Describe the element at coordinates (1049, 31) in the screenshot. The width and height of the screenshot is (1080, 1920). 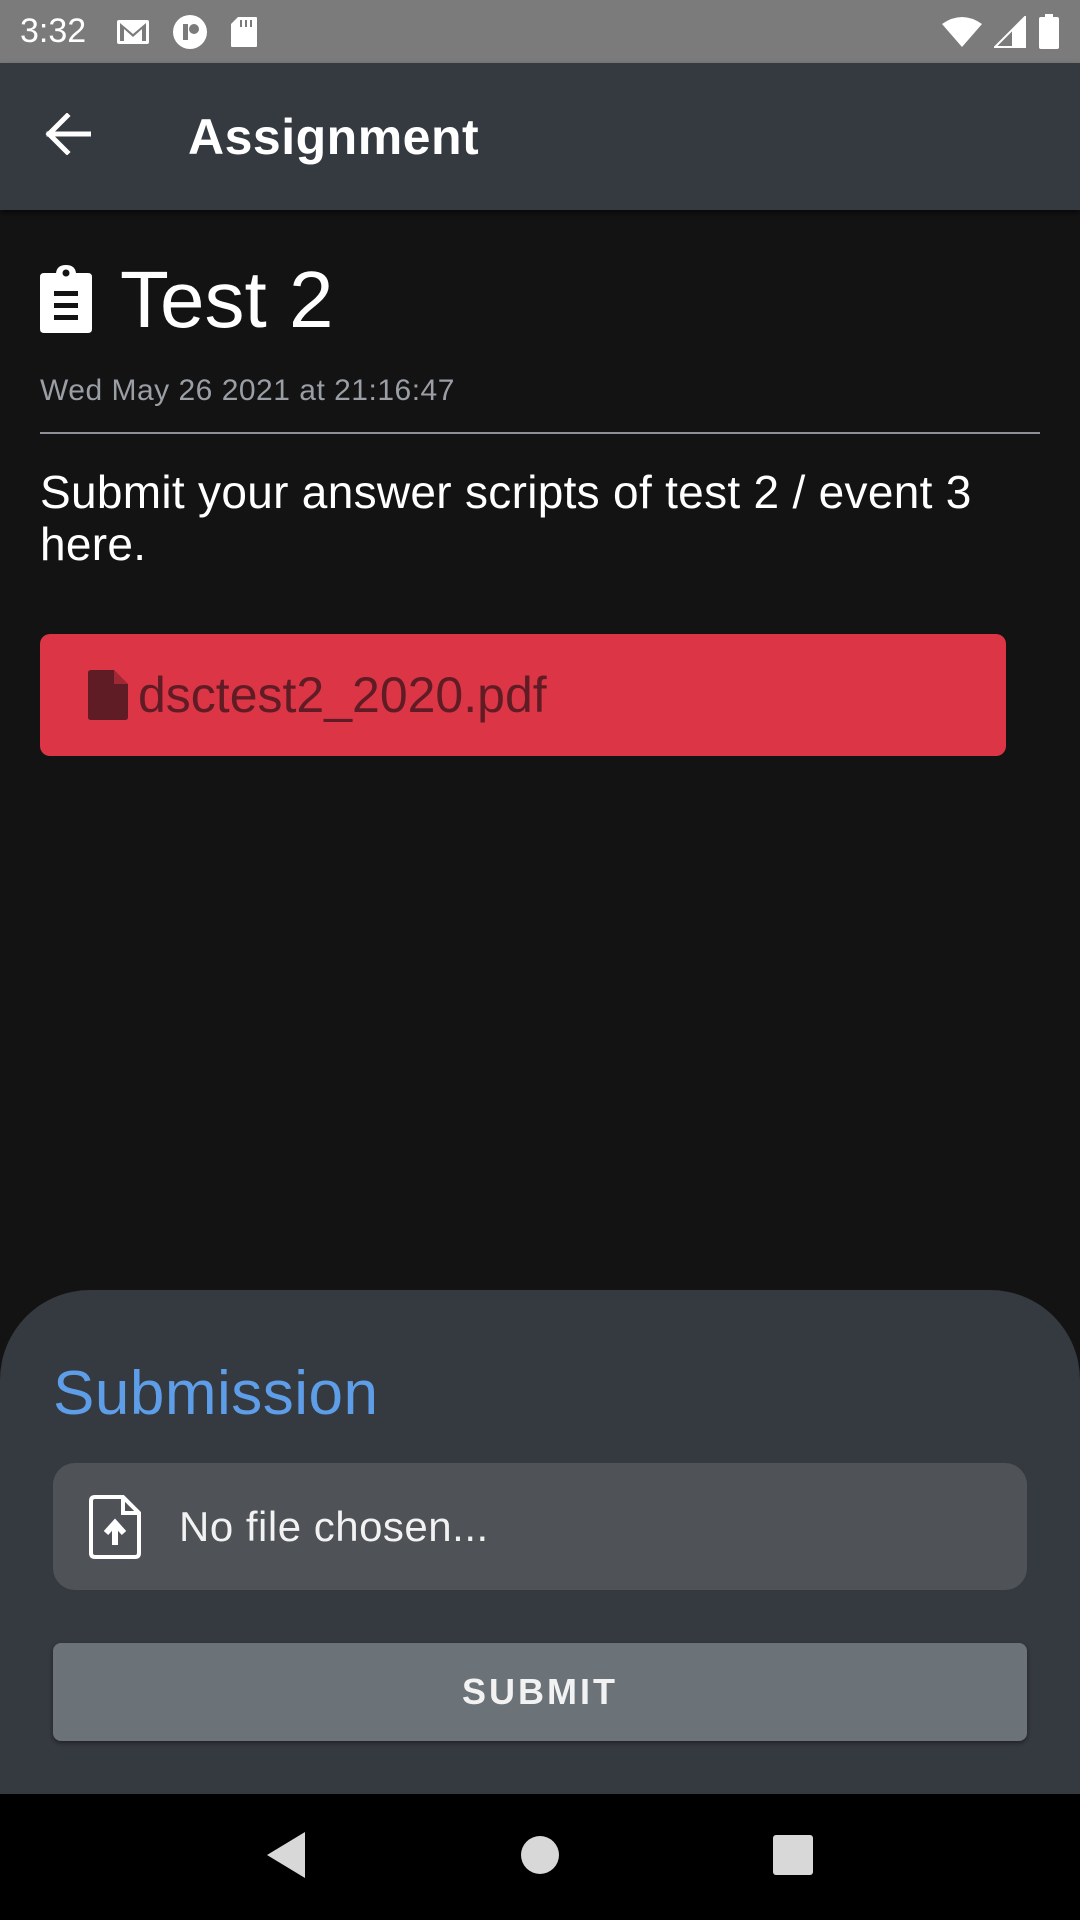
I see `battery-icon` at that location.